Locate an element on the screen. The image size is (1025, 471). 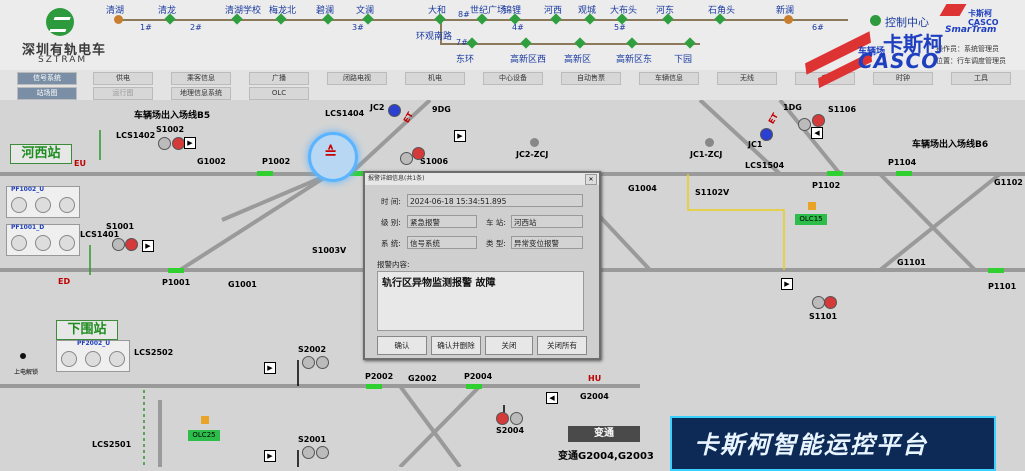
menu-tab-button: 信号系统 is located at coordinates (47, 78).